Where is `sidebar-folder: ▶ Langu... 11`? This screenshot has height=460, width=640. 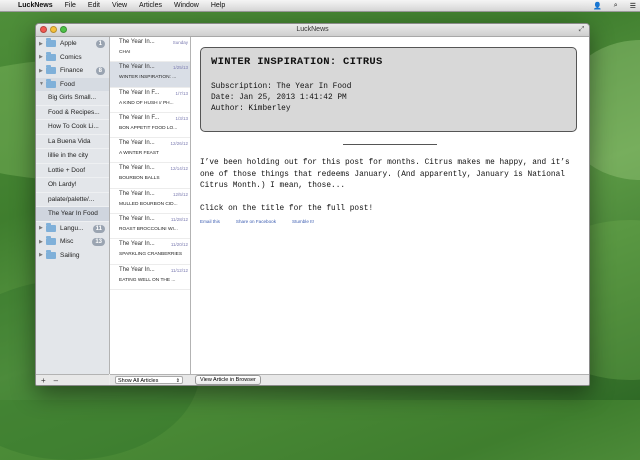
sidebar-folder: ▶ Langu... 11 is located at coordinates (72, 229).